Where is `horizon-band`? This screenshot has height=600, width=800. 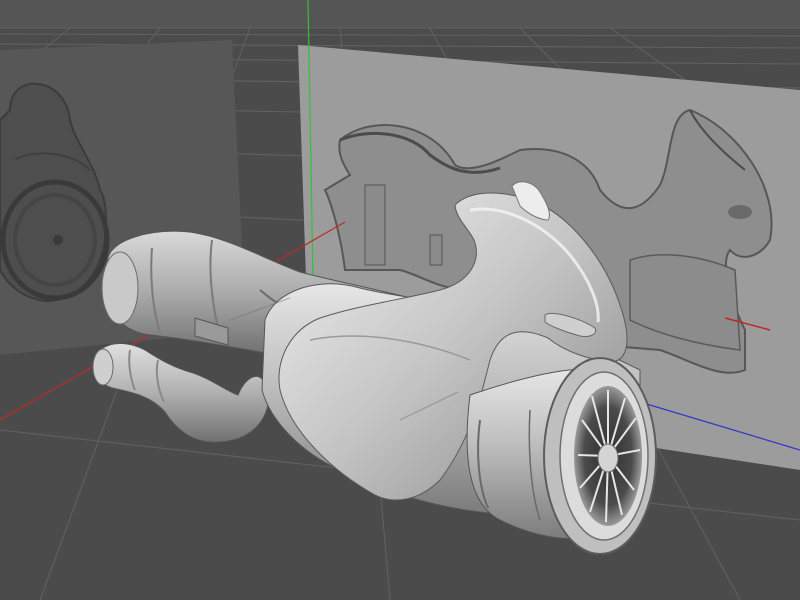
horizon-band is located at coordinates (400, 14).